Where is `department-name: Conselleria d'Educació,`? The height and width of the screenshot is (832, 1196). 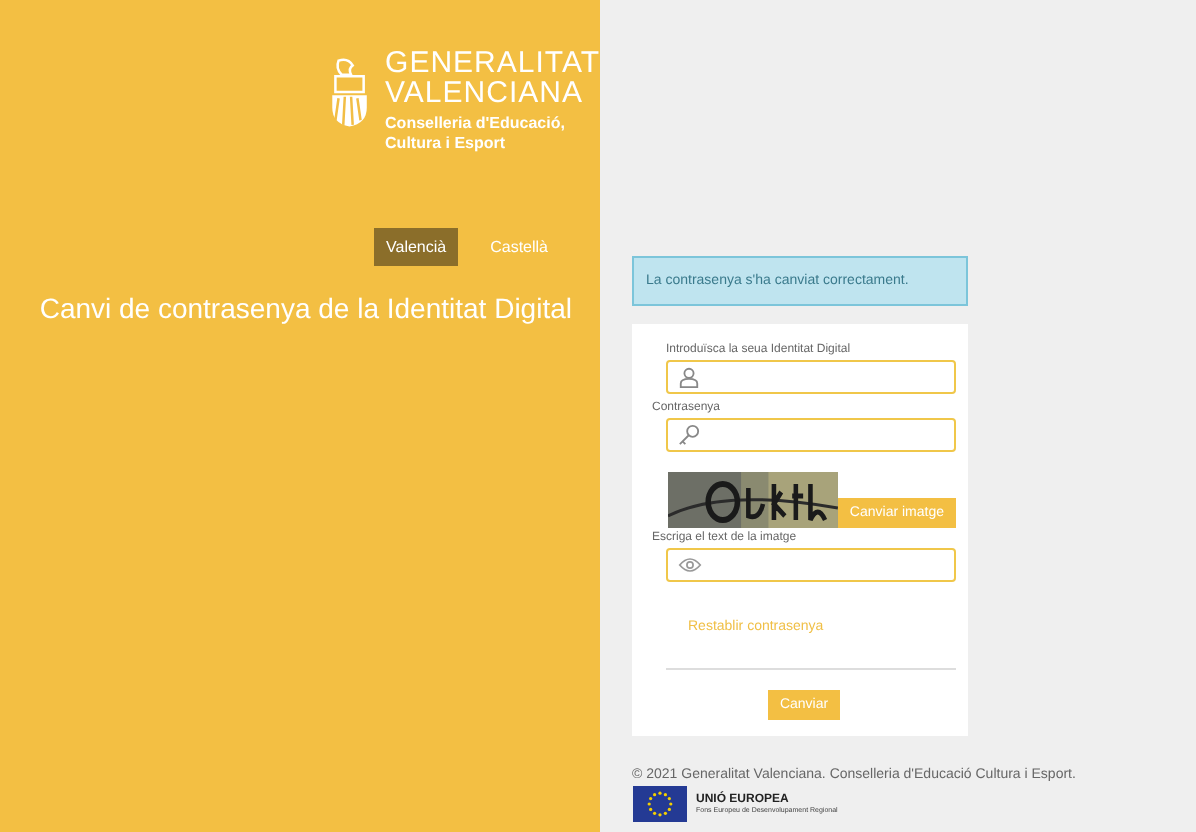 department-name: Conselleria d'Educació, is located at coordinates (476, 124).